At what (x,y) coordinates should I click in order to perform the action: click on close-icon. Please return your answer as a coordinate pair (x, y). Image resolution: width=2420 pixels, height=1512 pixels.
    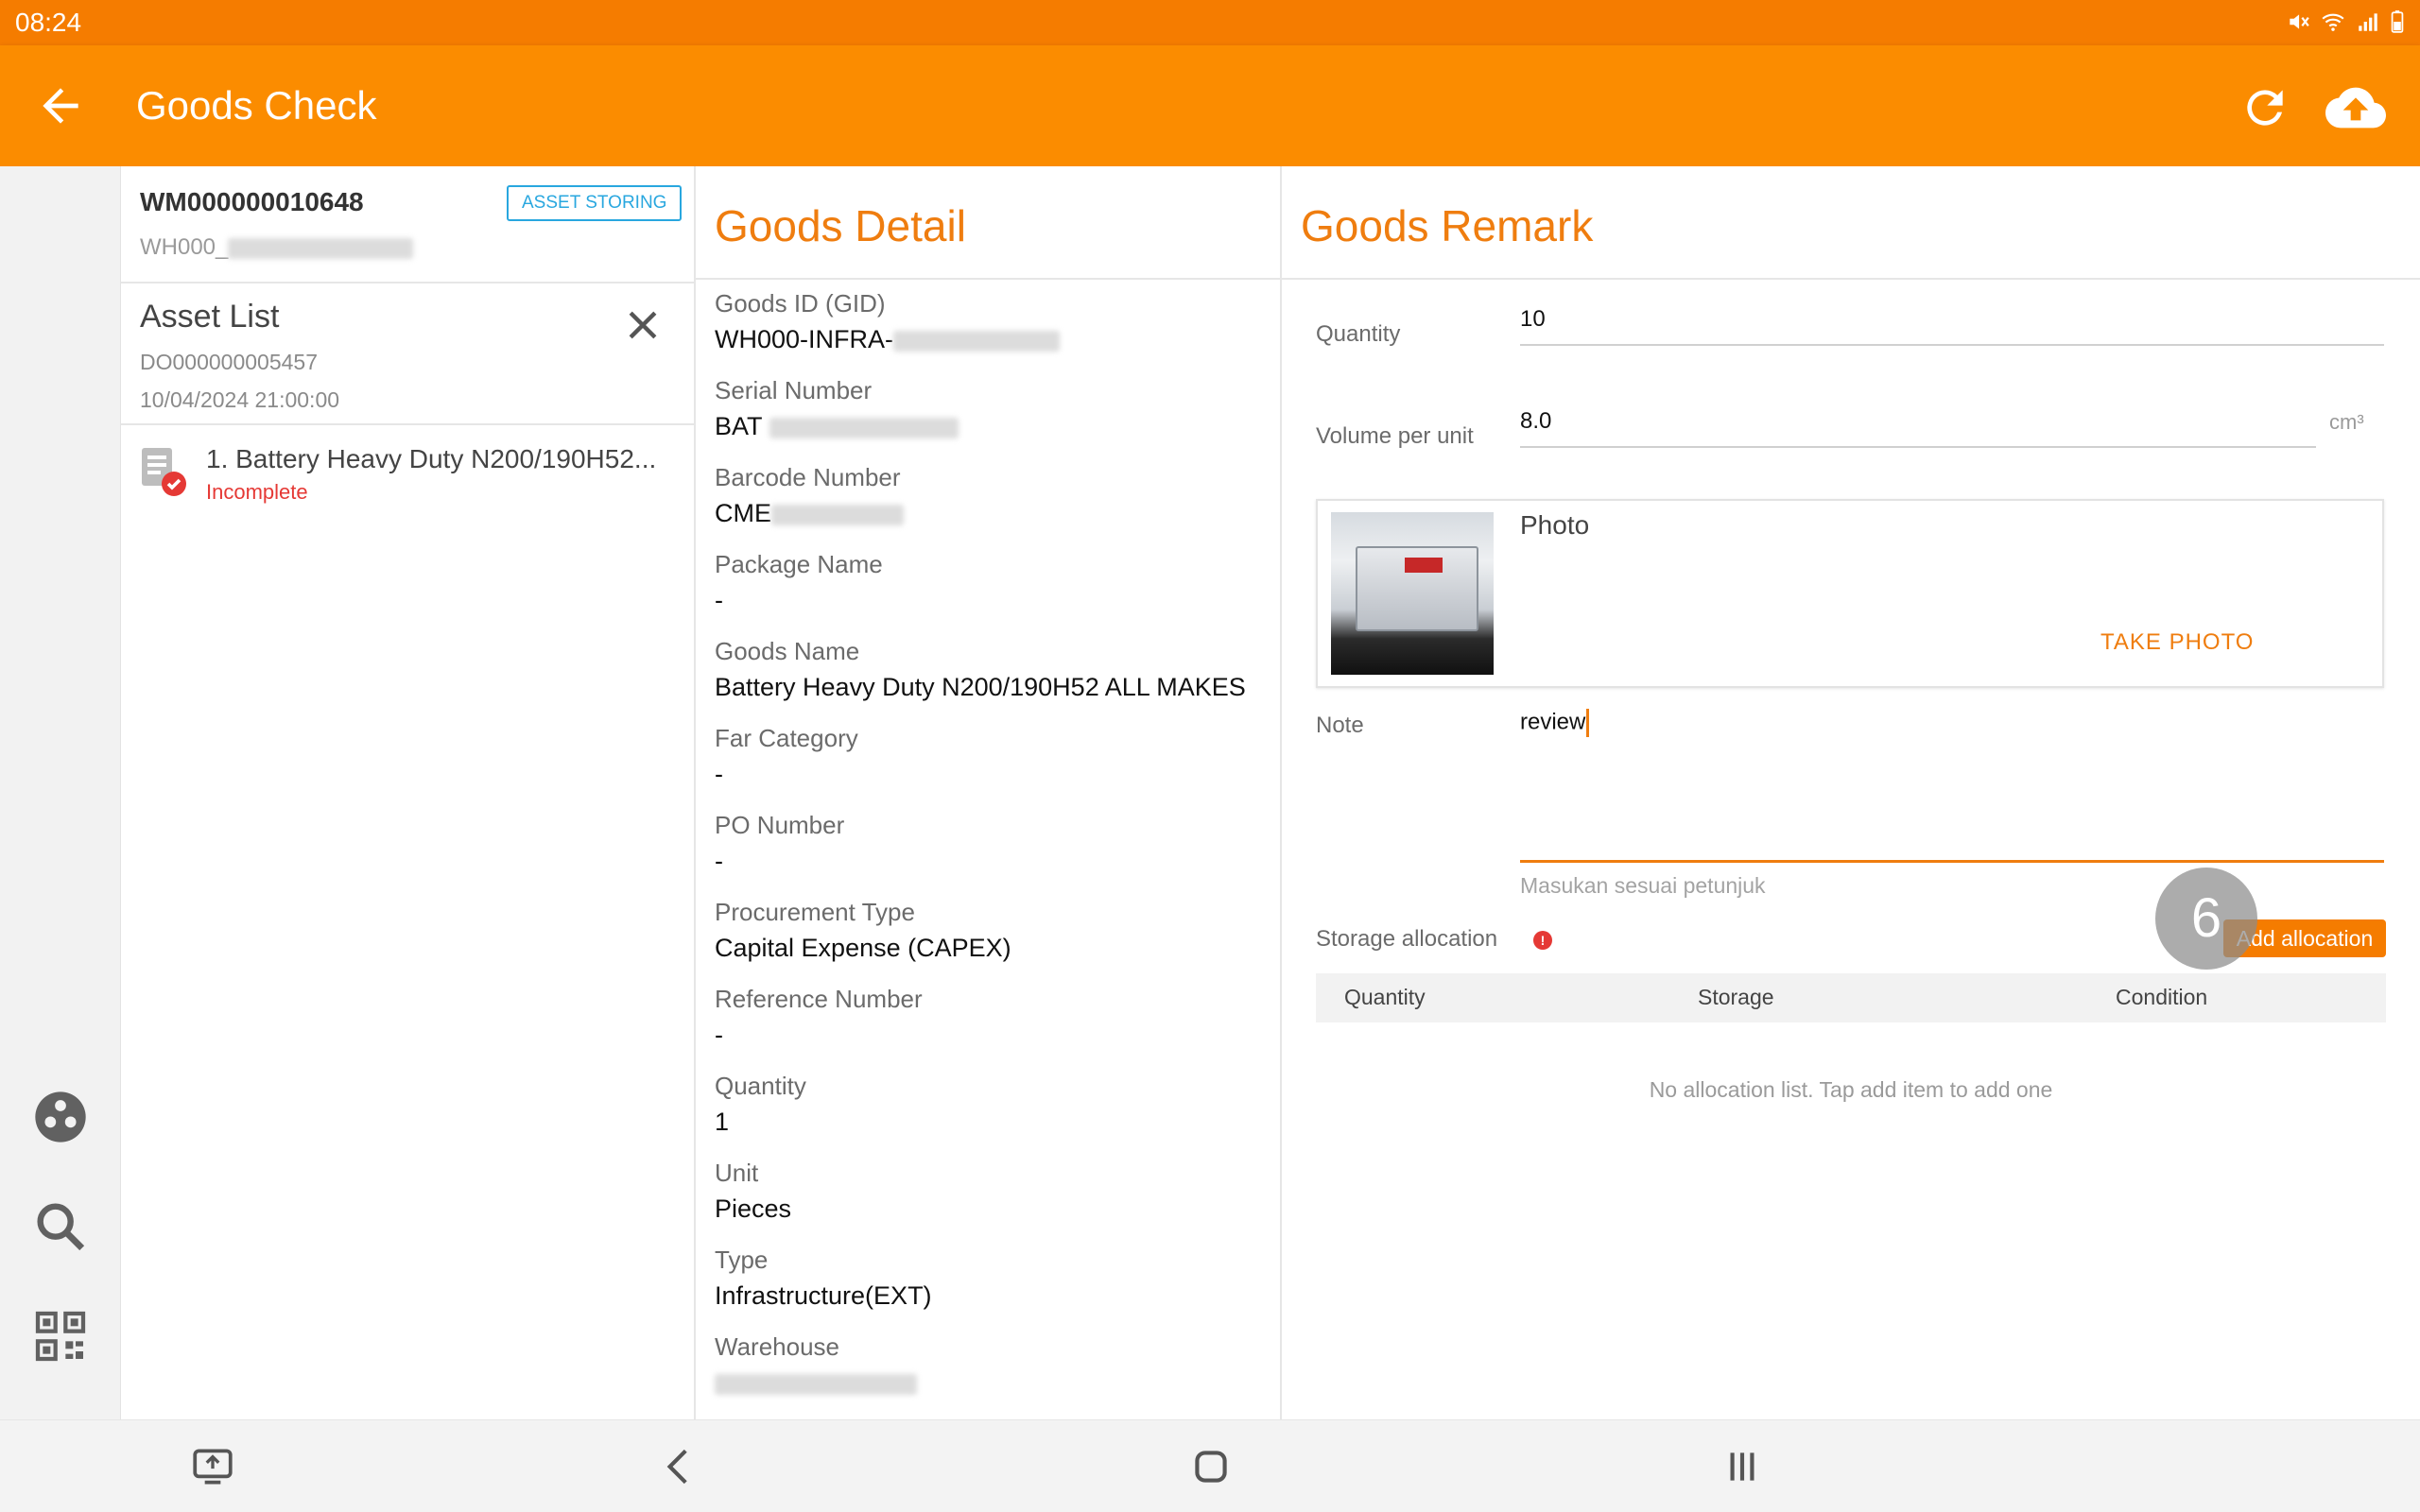
    Looking at the image, I should click on (643, 325).